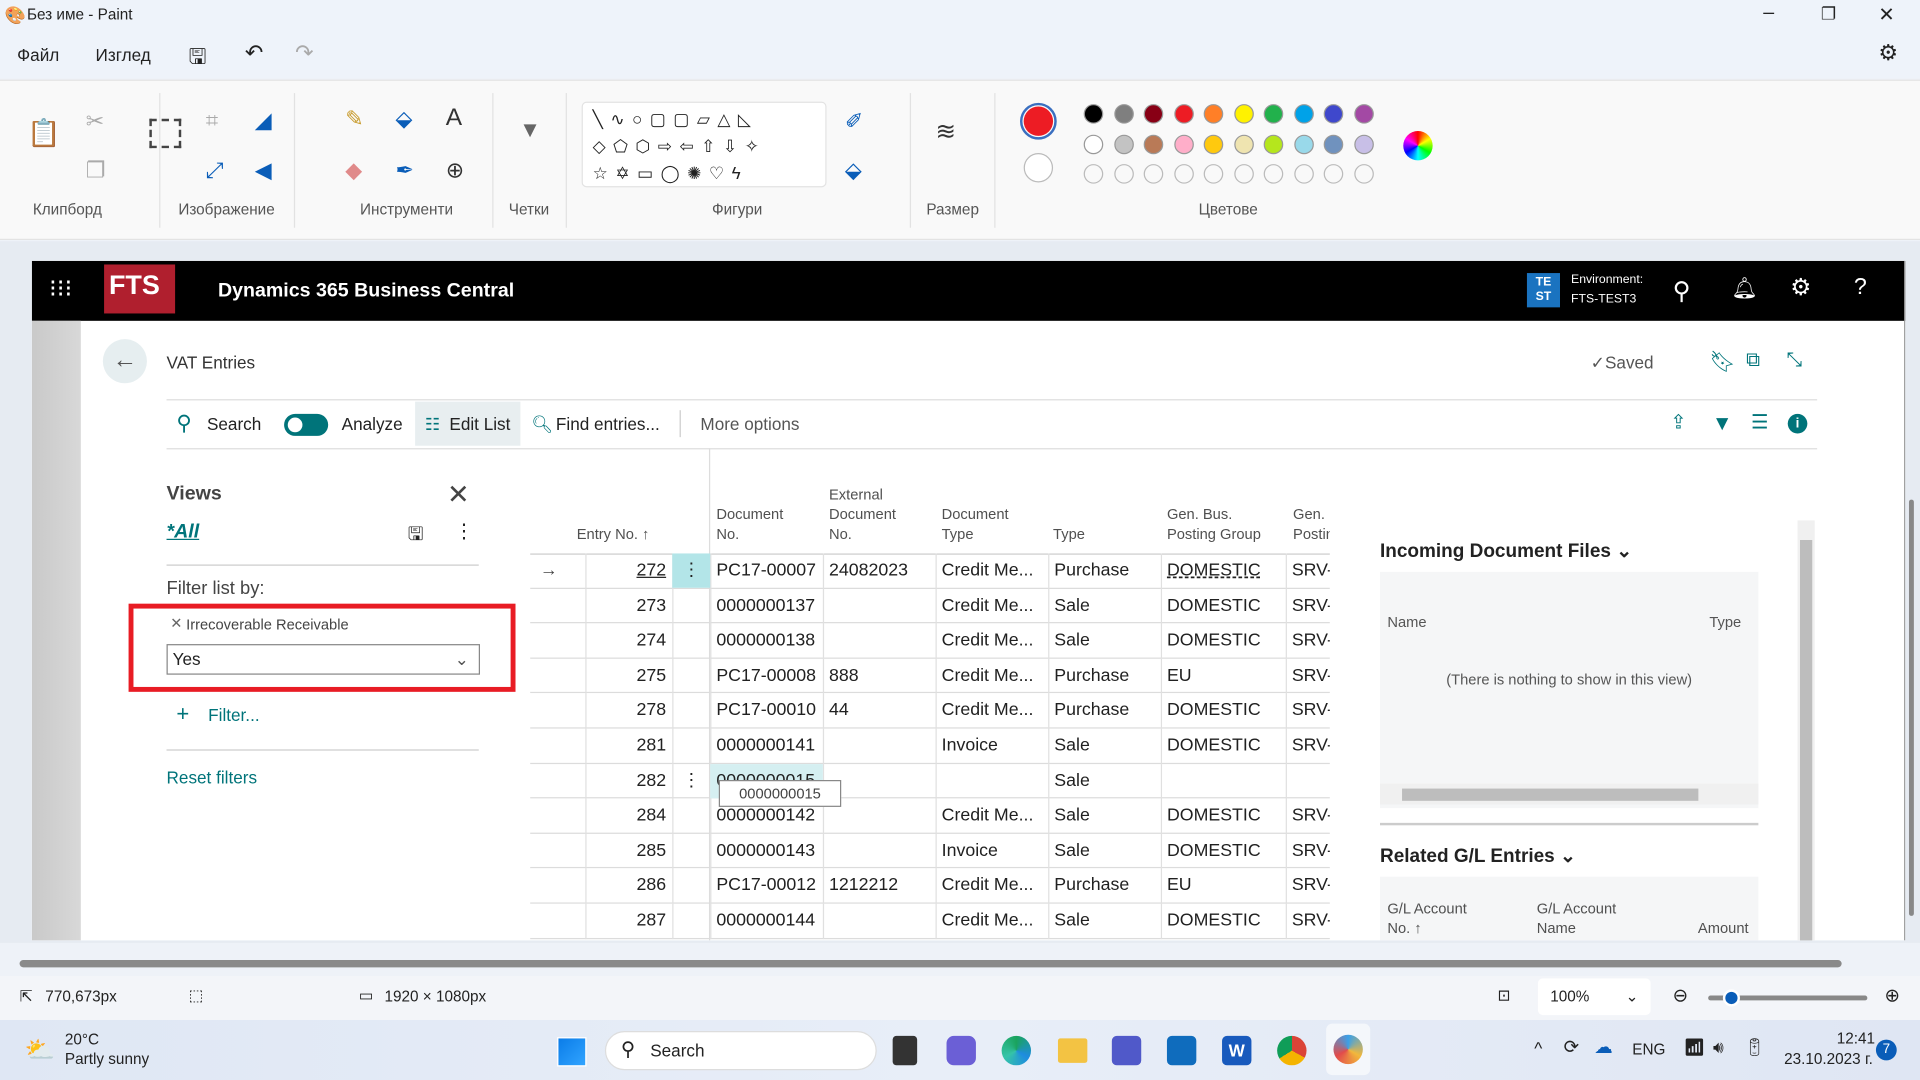 The height and width of the screenshot is (1080, 1920). What do you see at coordinates (1506, 551) in the screenshot?
I see `incoming-doc-files-title: Incoming Document Files ⌄` at bounding box center [1506, 551].